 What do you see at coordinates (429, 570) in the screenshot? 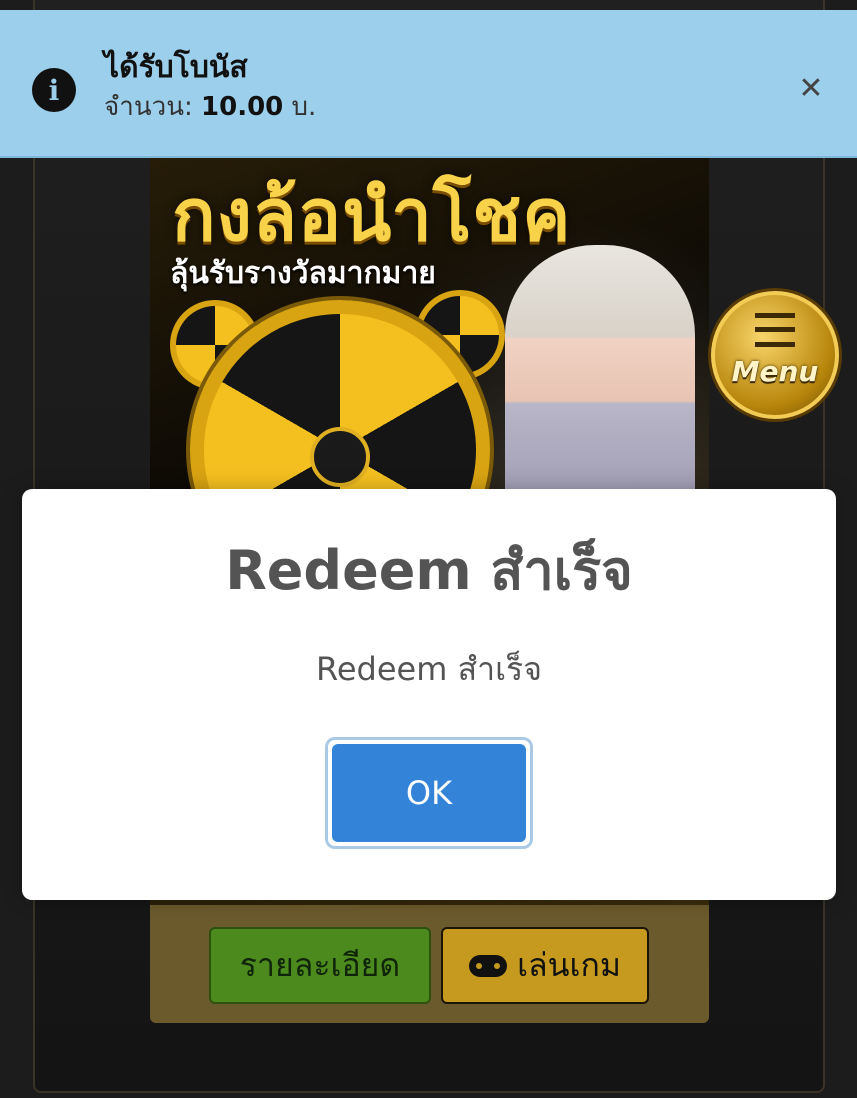
I see `dialog-title: Redeem สำเร็จ` at bounding box center [429, 570].